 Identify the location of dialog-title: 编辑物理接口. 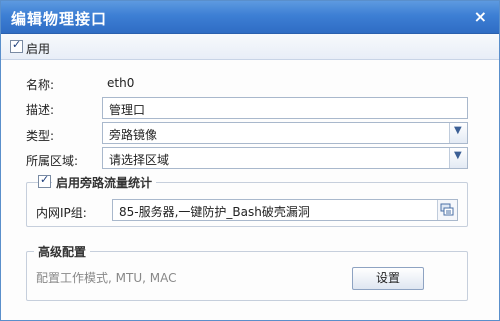
(59, 19).